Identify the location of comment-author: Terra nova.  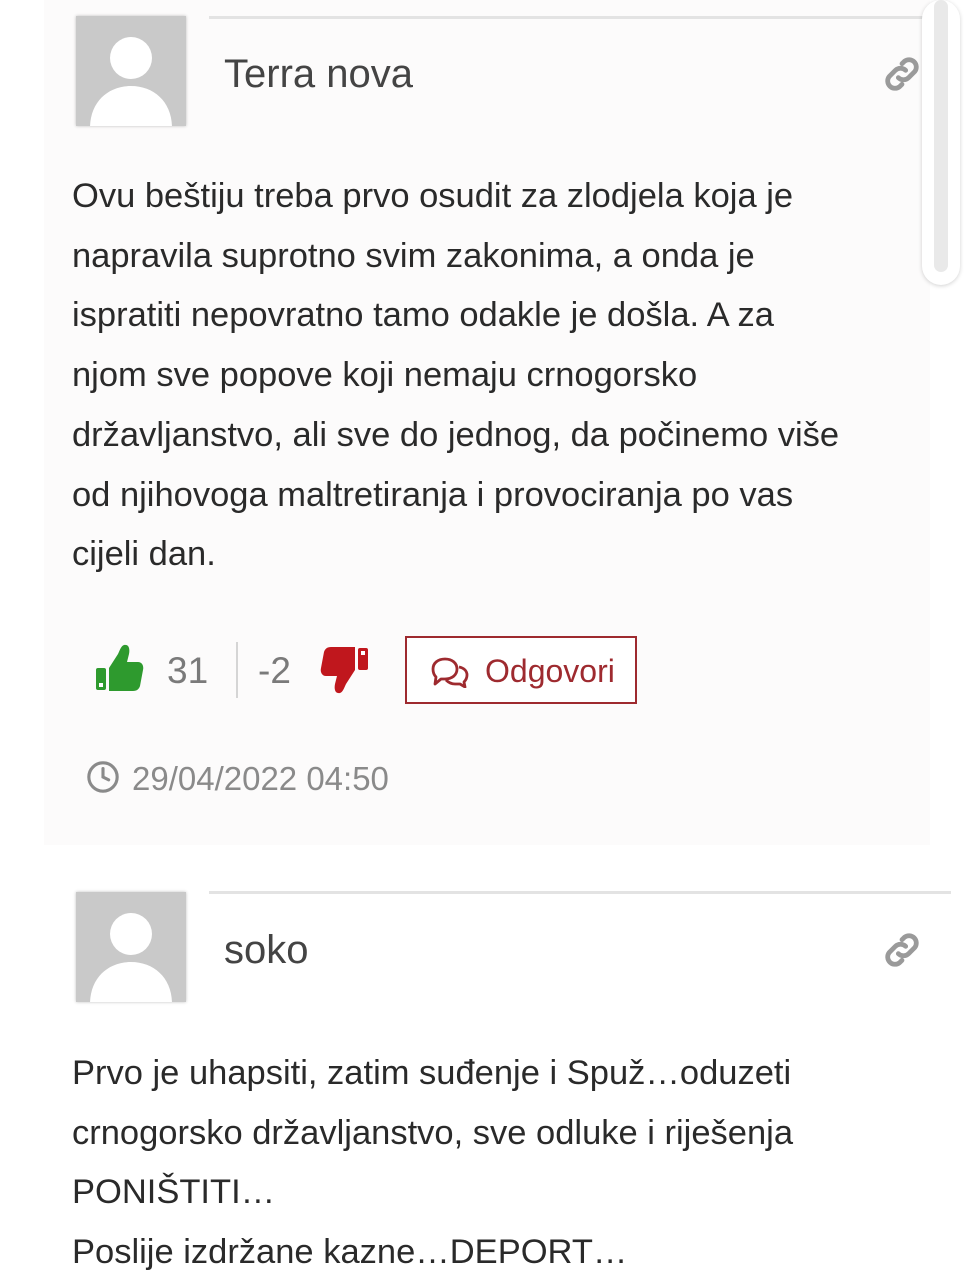
(318, 74).